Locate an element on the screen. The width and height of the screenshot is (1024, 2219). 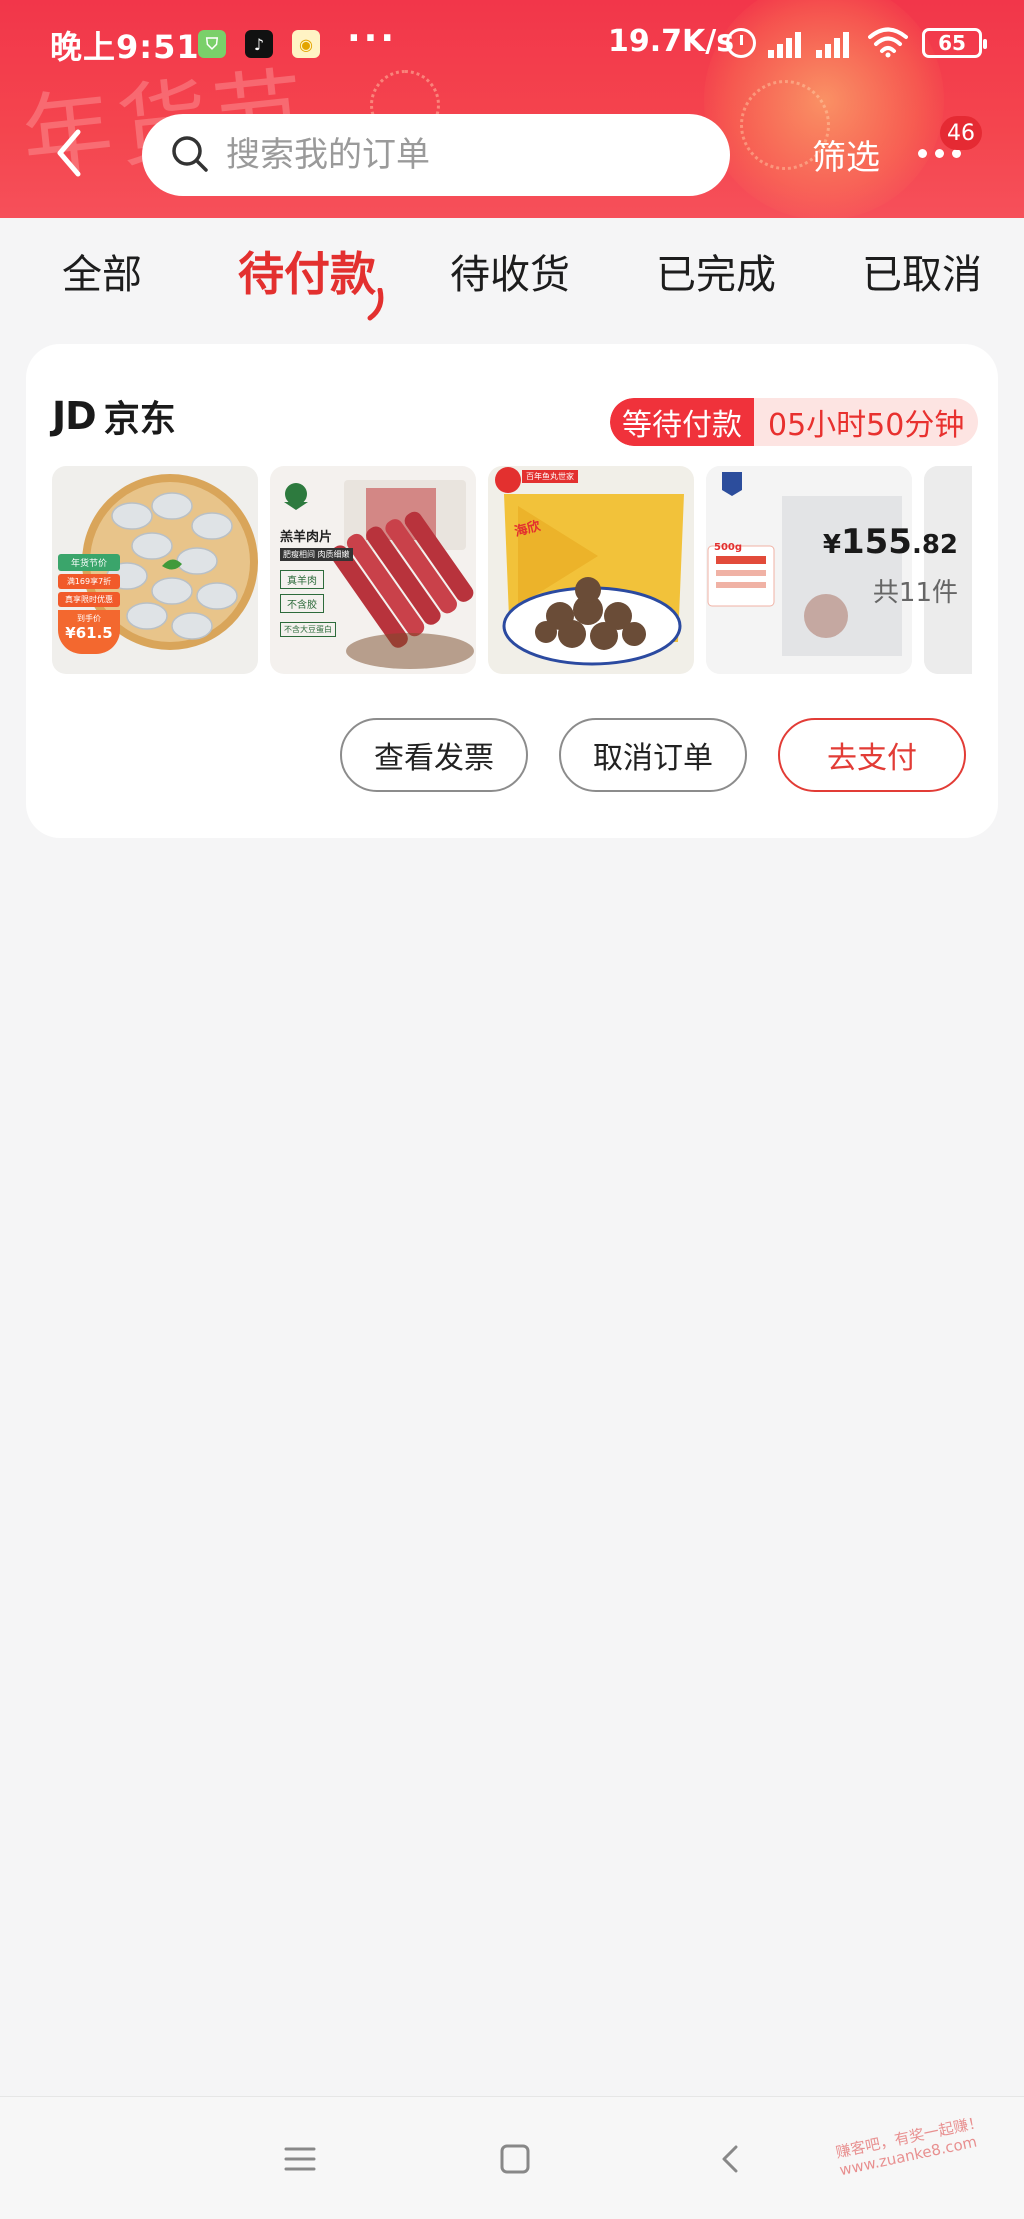
promo-tag: 年货节价 is located at coordinates (89, 562).